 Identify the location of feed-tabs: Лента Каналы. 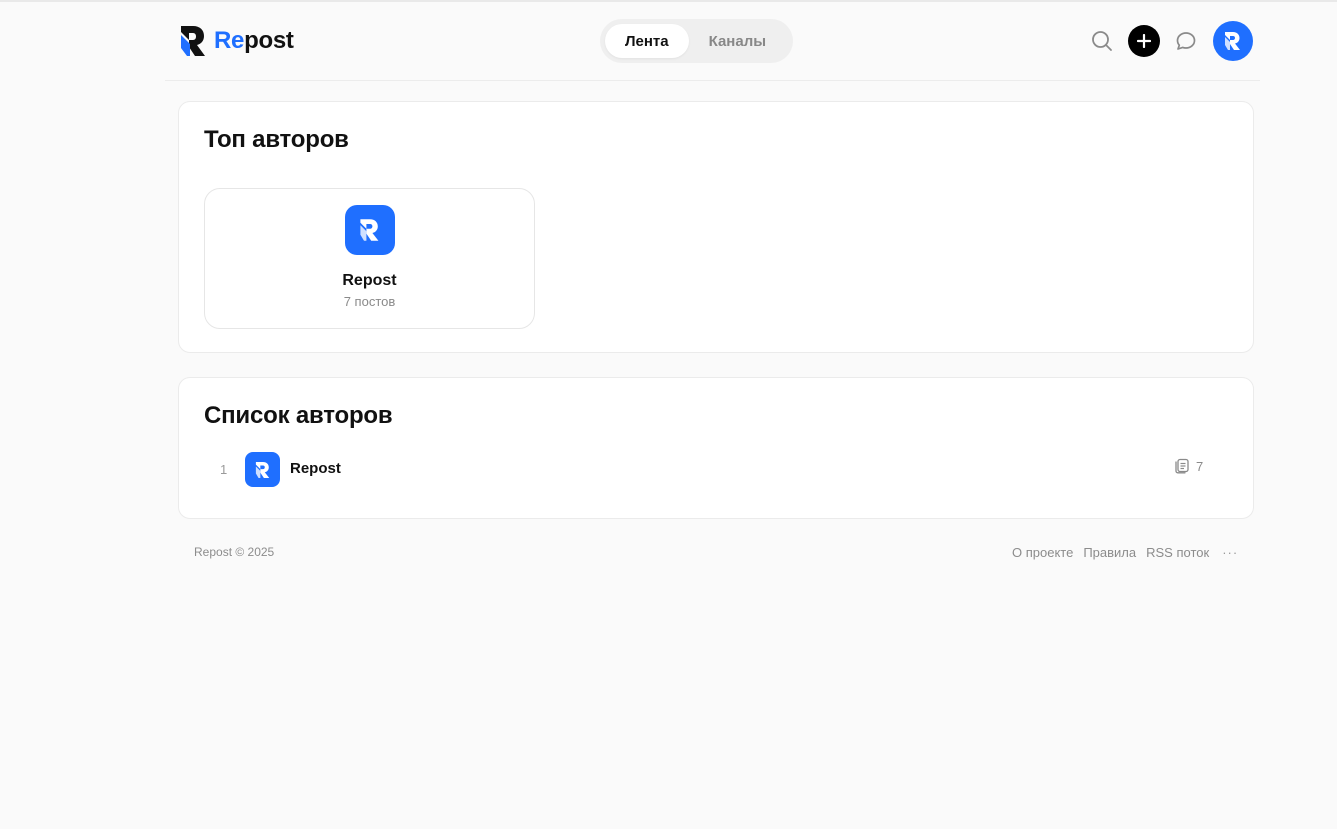
(696, 41).